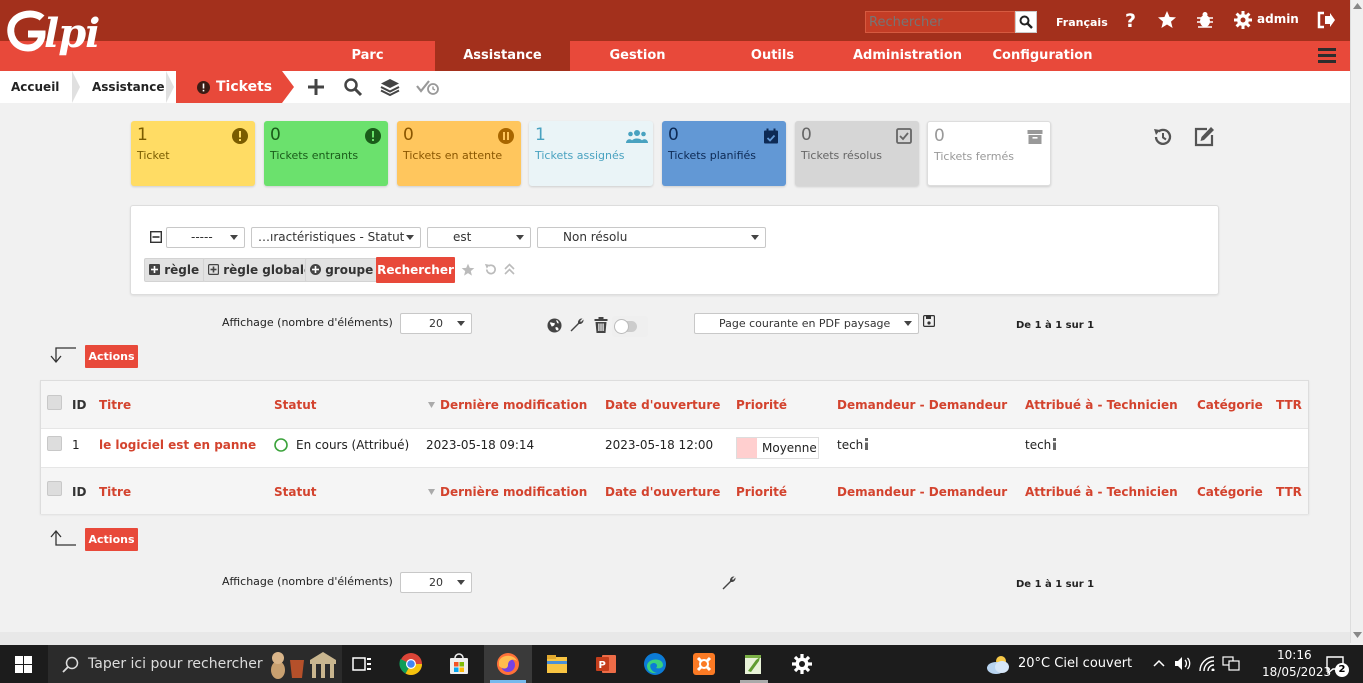 This screenshot has width=1363, height=683. Describe the element at coordinates (998, 664) in the screenshot. I see `weather-cloud-icon` at that location.